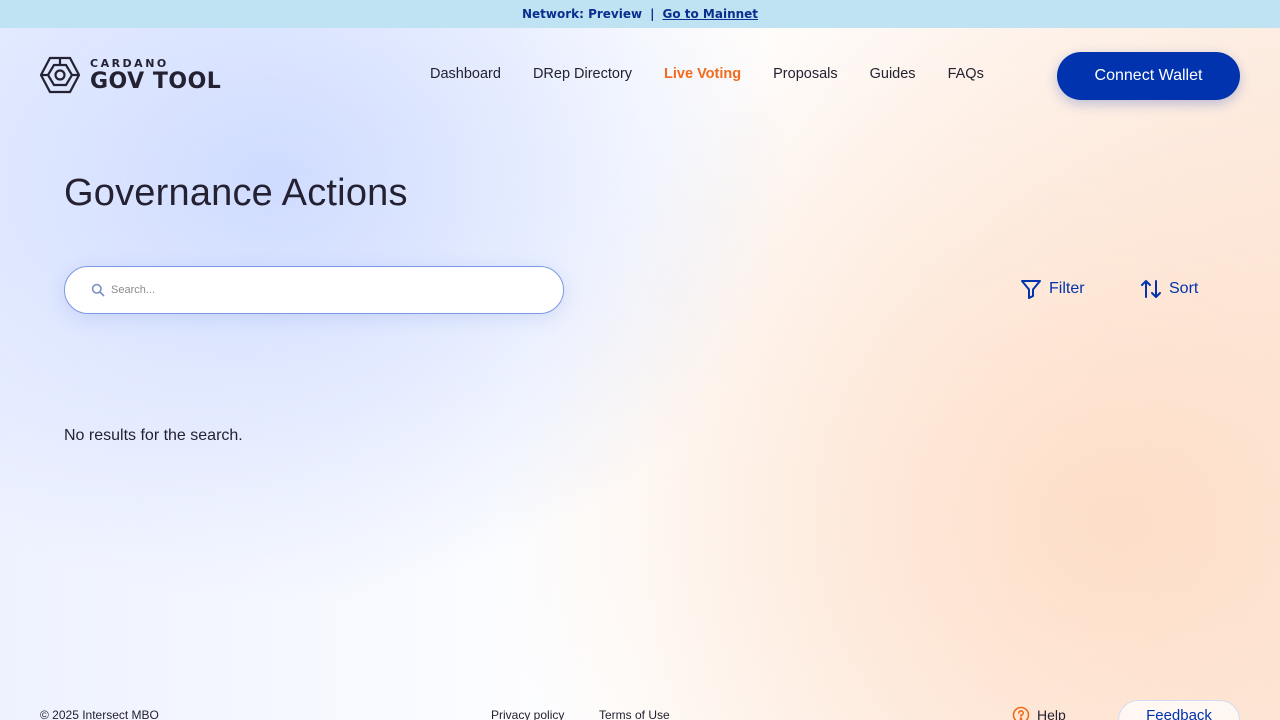 The width and height of the screenshot is (1280, 720). Describe the element at coordinates (1148, 76) in the screenshot. I see `connect-wallet-button: Connect Wallet` at that location.